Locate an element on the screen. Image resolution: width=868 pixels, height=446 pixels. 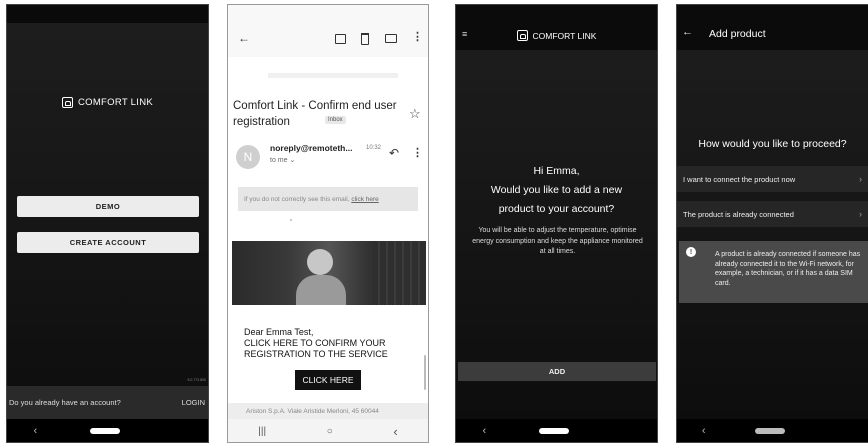
reply-icon: ↶ is located at coordinates (394, 153).